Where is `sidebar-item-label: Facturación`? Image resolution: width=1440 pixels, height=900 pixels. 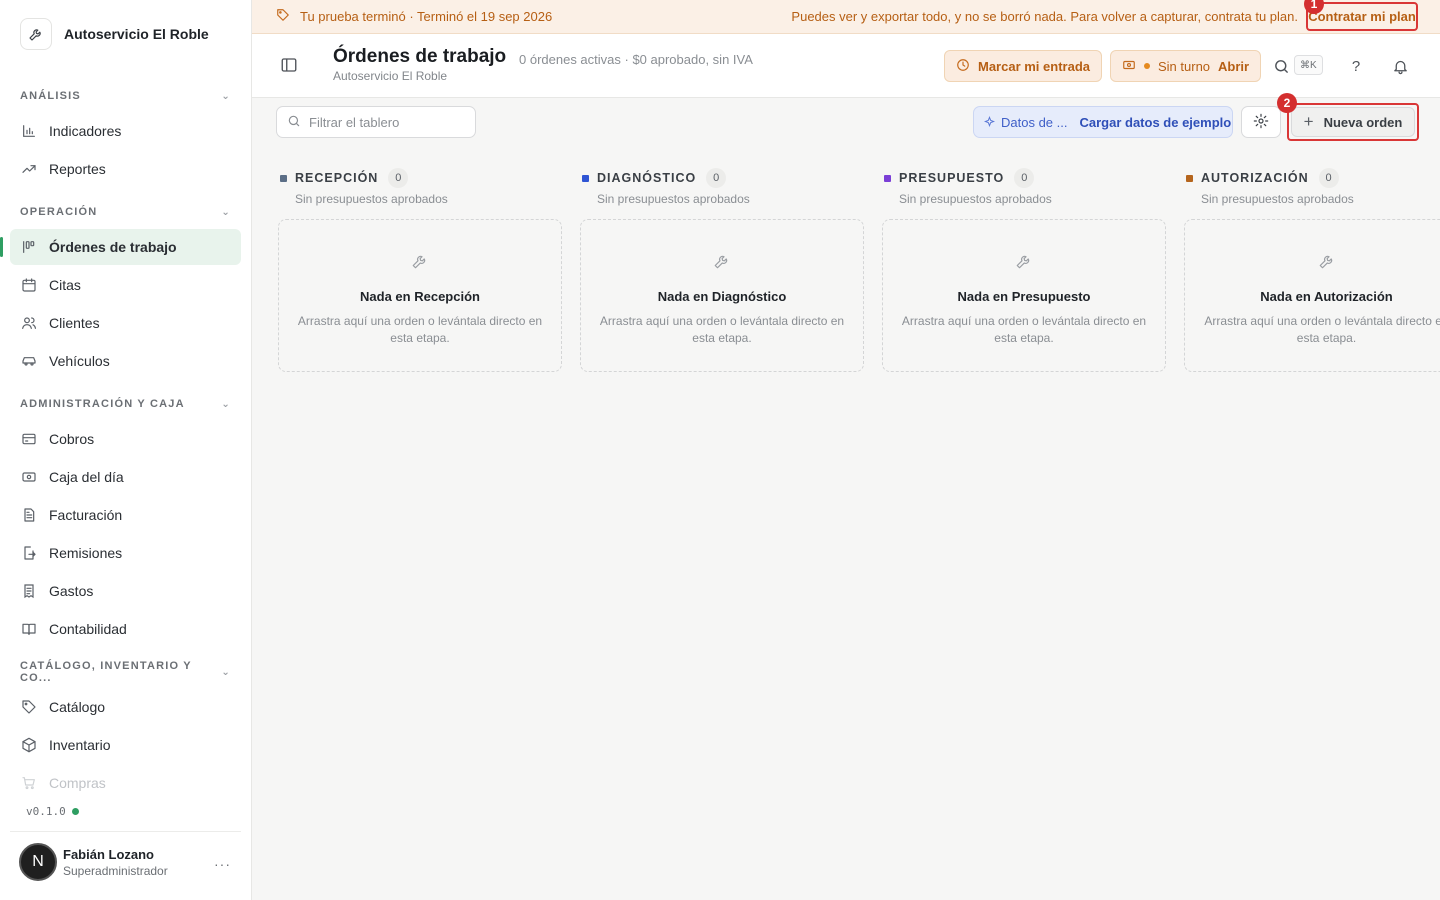 sidebar-item-label: Facturación is located at coordinates (86, 515).